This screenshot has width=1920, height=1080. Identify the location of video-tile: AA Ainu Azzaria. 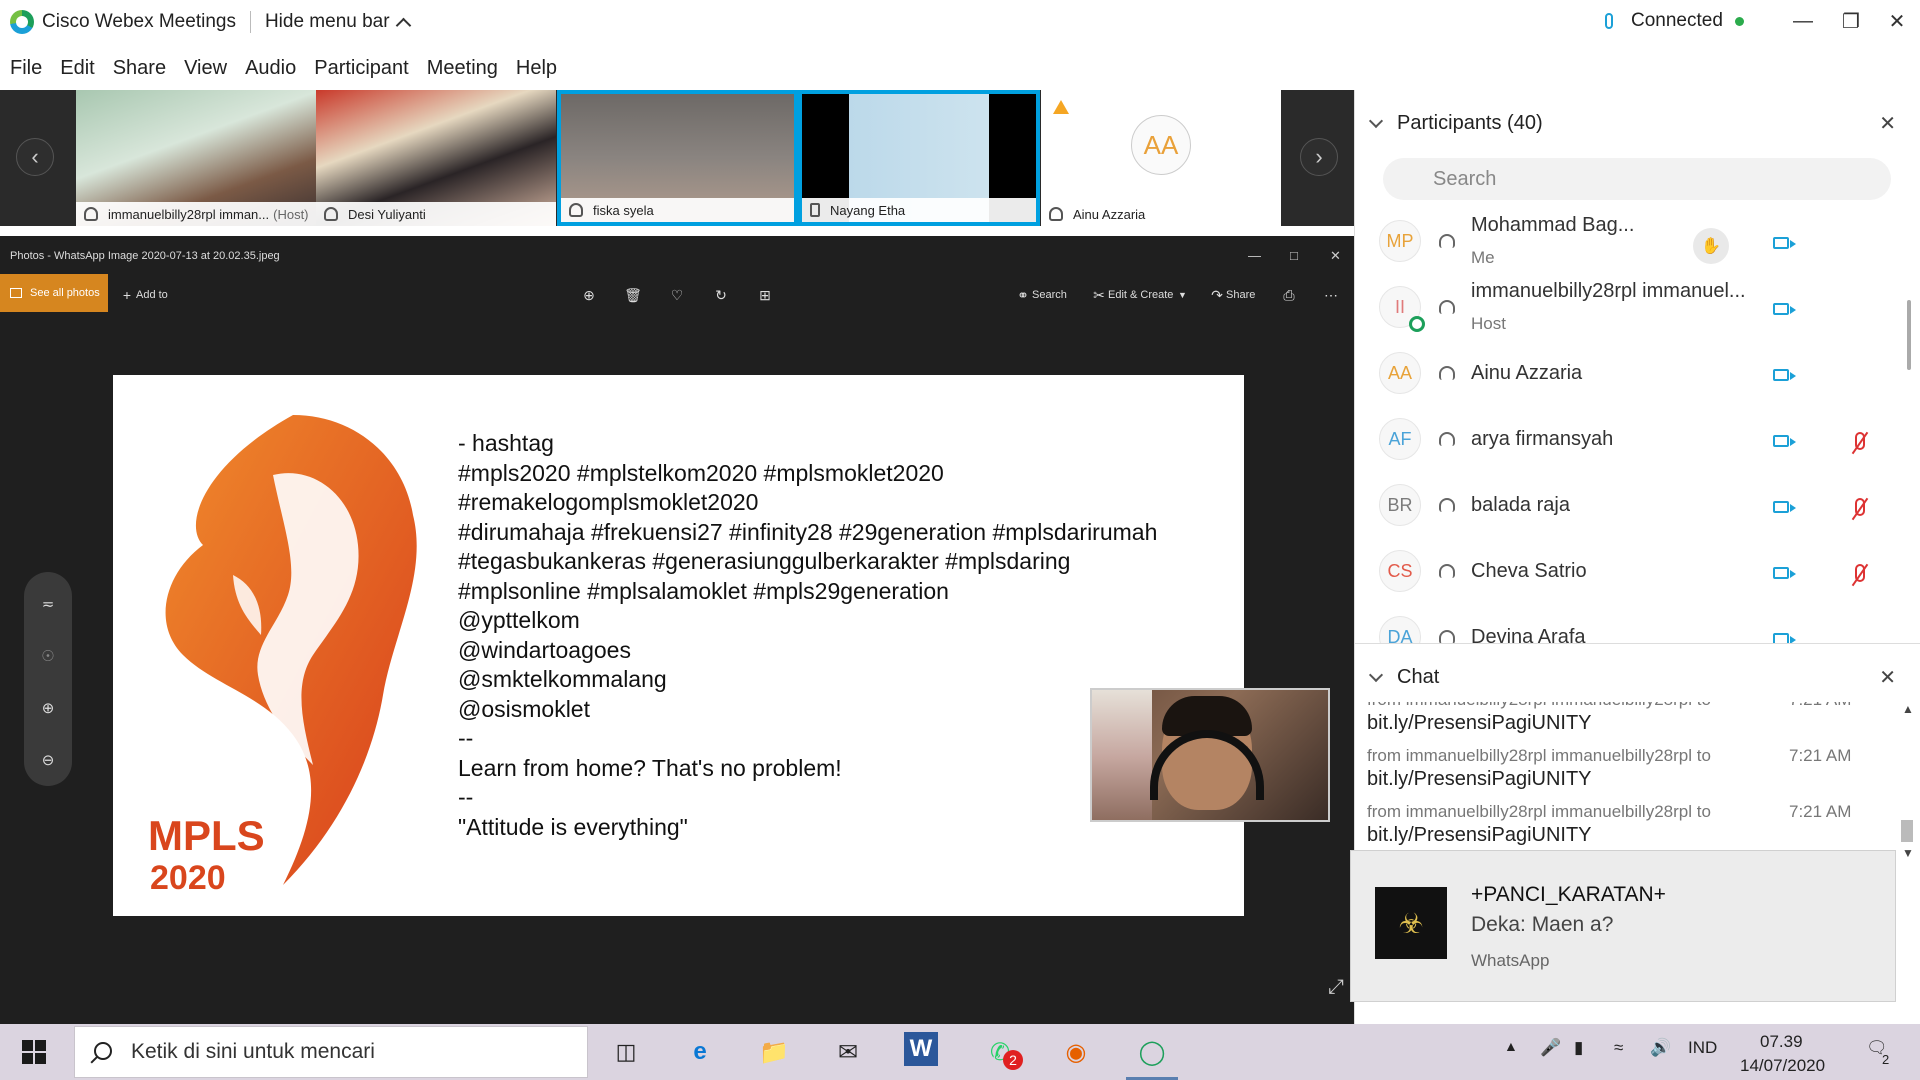
(1161, 158).